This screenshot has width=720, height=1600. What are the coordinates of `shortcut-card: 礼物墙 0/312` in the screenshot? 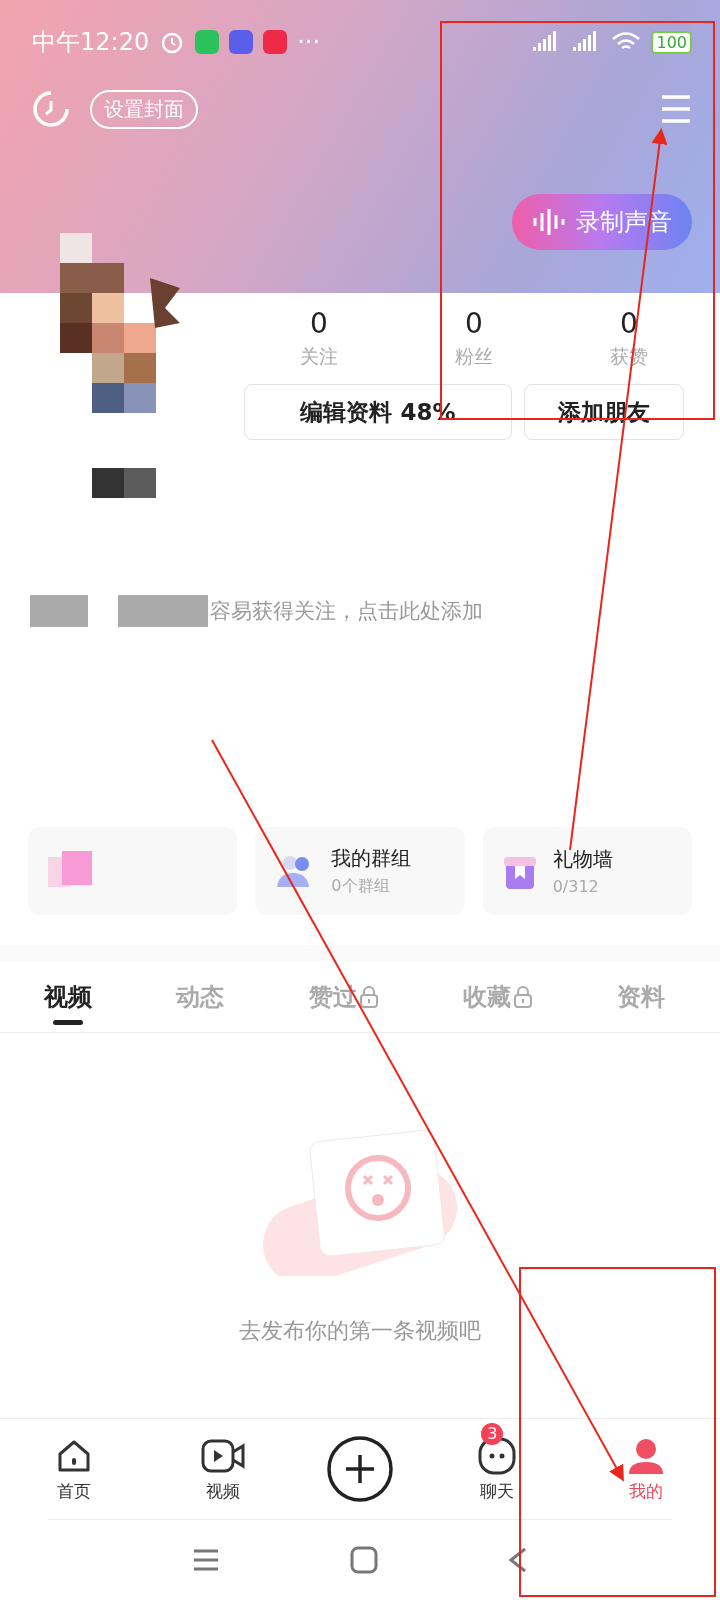 It's located at (587, 871).